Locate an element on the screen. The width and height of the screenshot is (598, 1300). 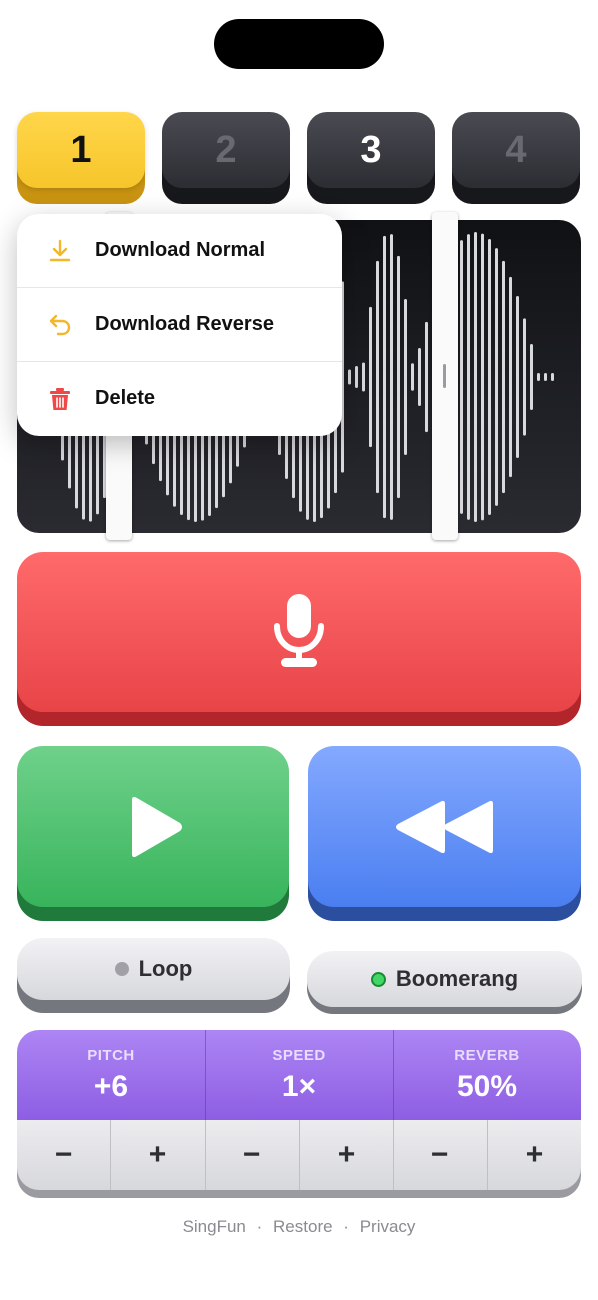
pitch-display: PITCH +6 is located at coordinates (111, 1075).